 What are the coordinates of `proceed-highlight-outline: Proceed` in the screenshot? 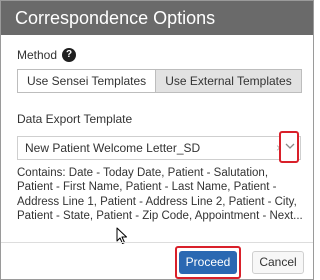 It's located at (208, 262).